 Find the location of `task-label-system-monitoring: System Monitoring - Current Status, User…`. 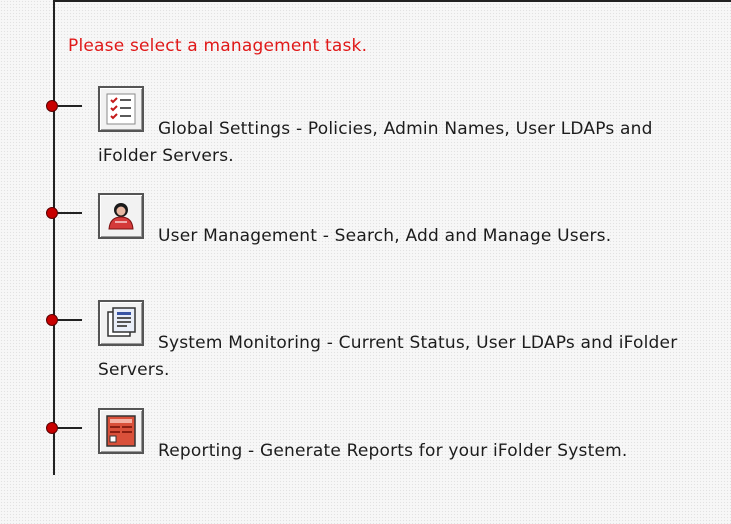

task-label-system-monitoring: System Monitoring - Current Status, User… is located at coordinates (398, 357).